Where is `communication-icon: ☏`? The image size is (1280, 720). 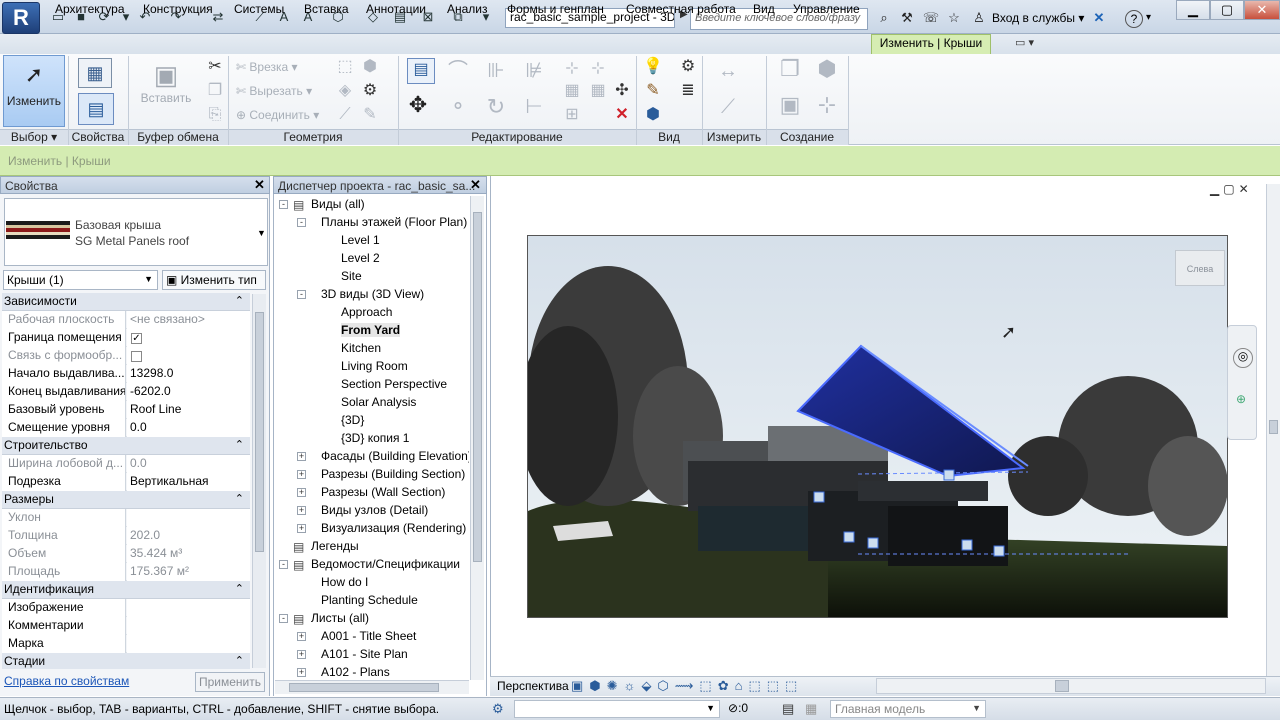
communication-icon: ☏ is located at coordinates (931, 18).